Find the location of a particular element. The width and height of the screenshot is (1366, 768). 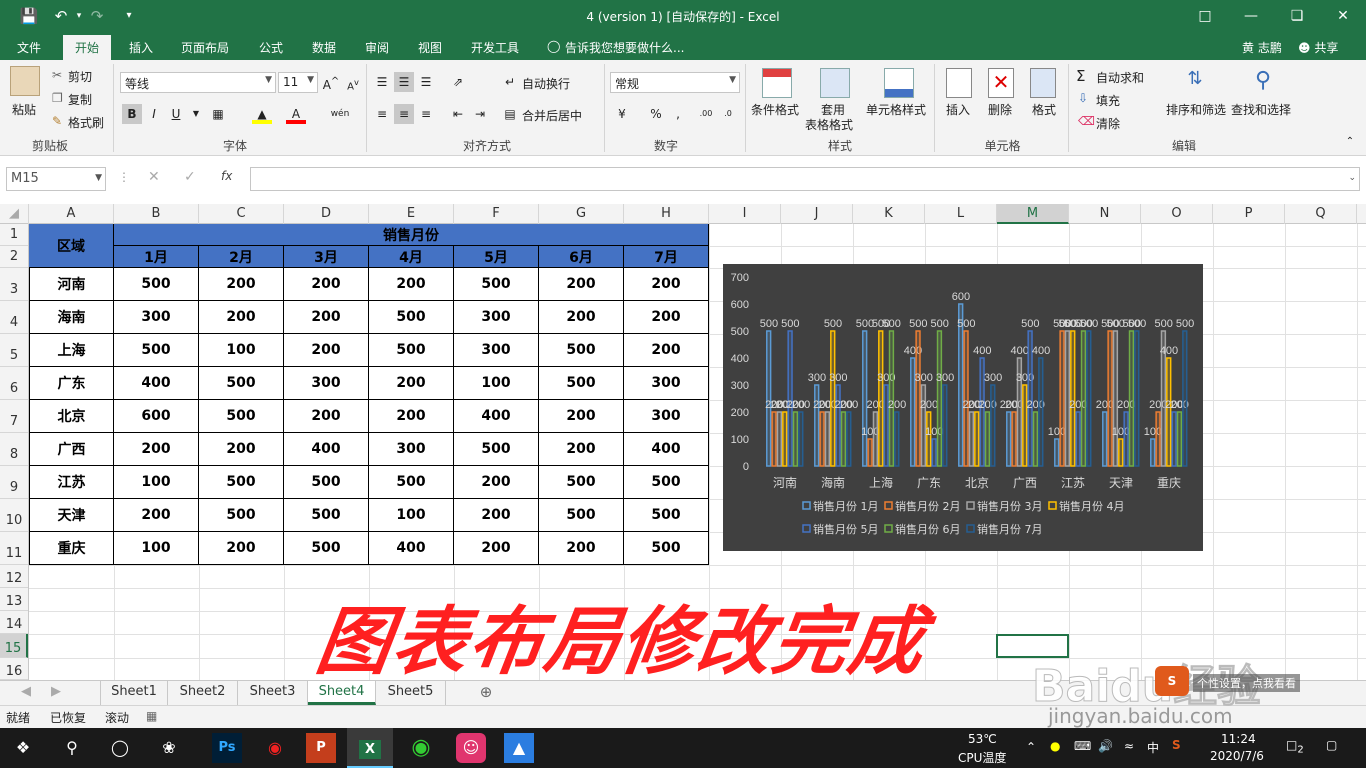

volume-icon: 🔊 is located at coordinates (1105, 746).